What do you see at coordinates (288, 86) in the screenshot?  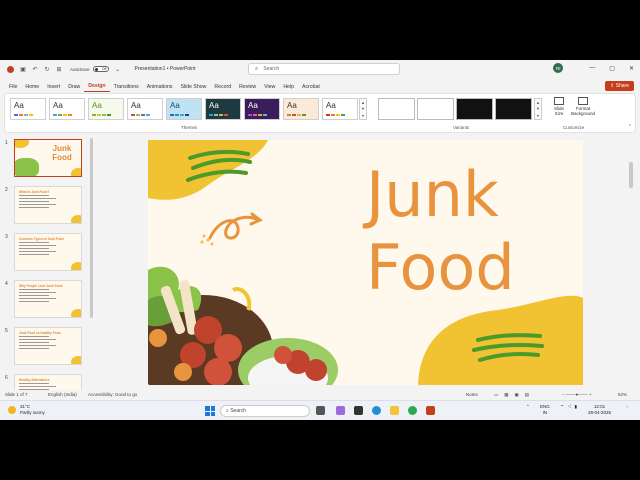 I see `tab-help: Help` at bounding box center [288, 86].